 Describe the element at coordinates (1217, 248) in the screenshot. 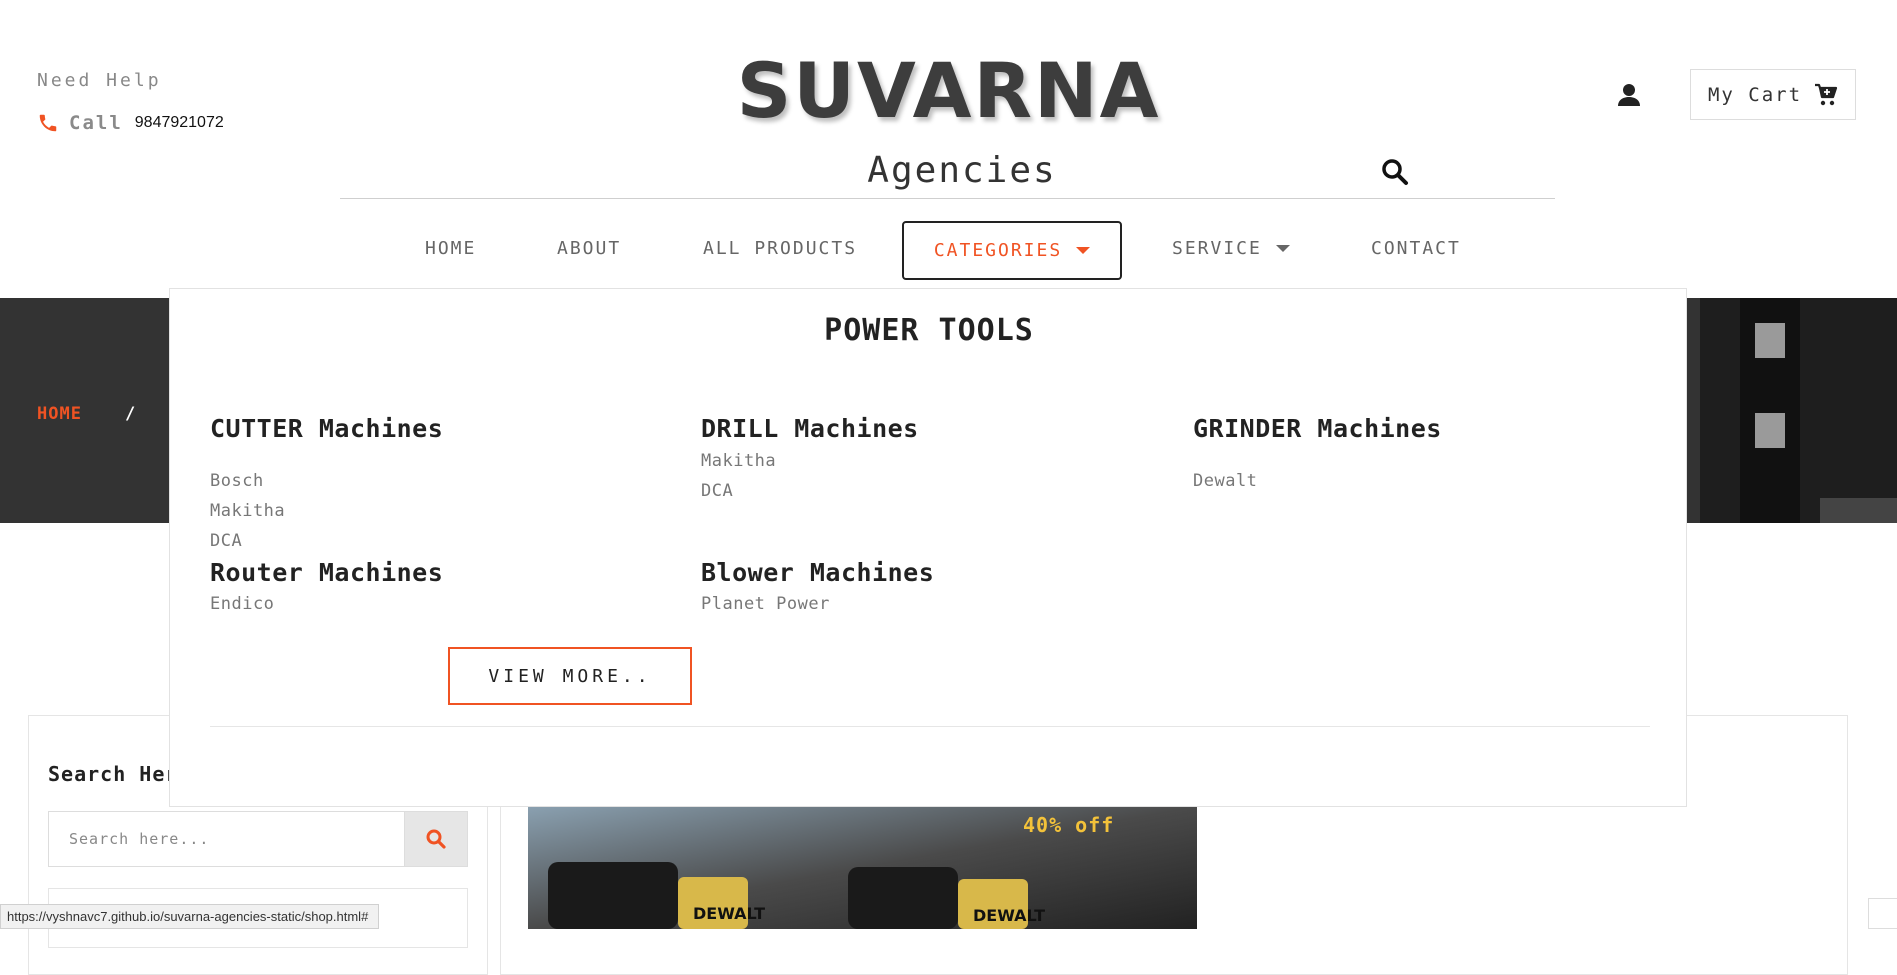

I see `nav-service-label: SERVICE` at that location.